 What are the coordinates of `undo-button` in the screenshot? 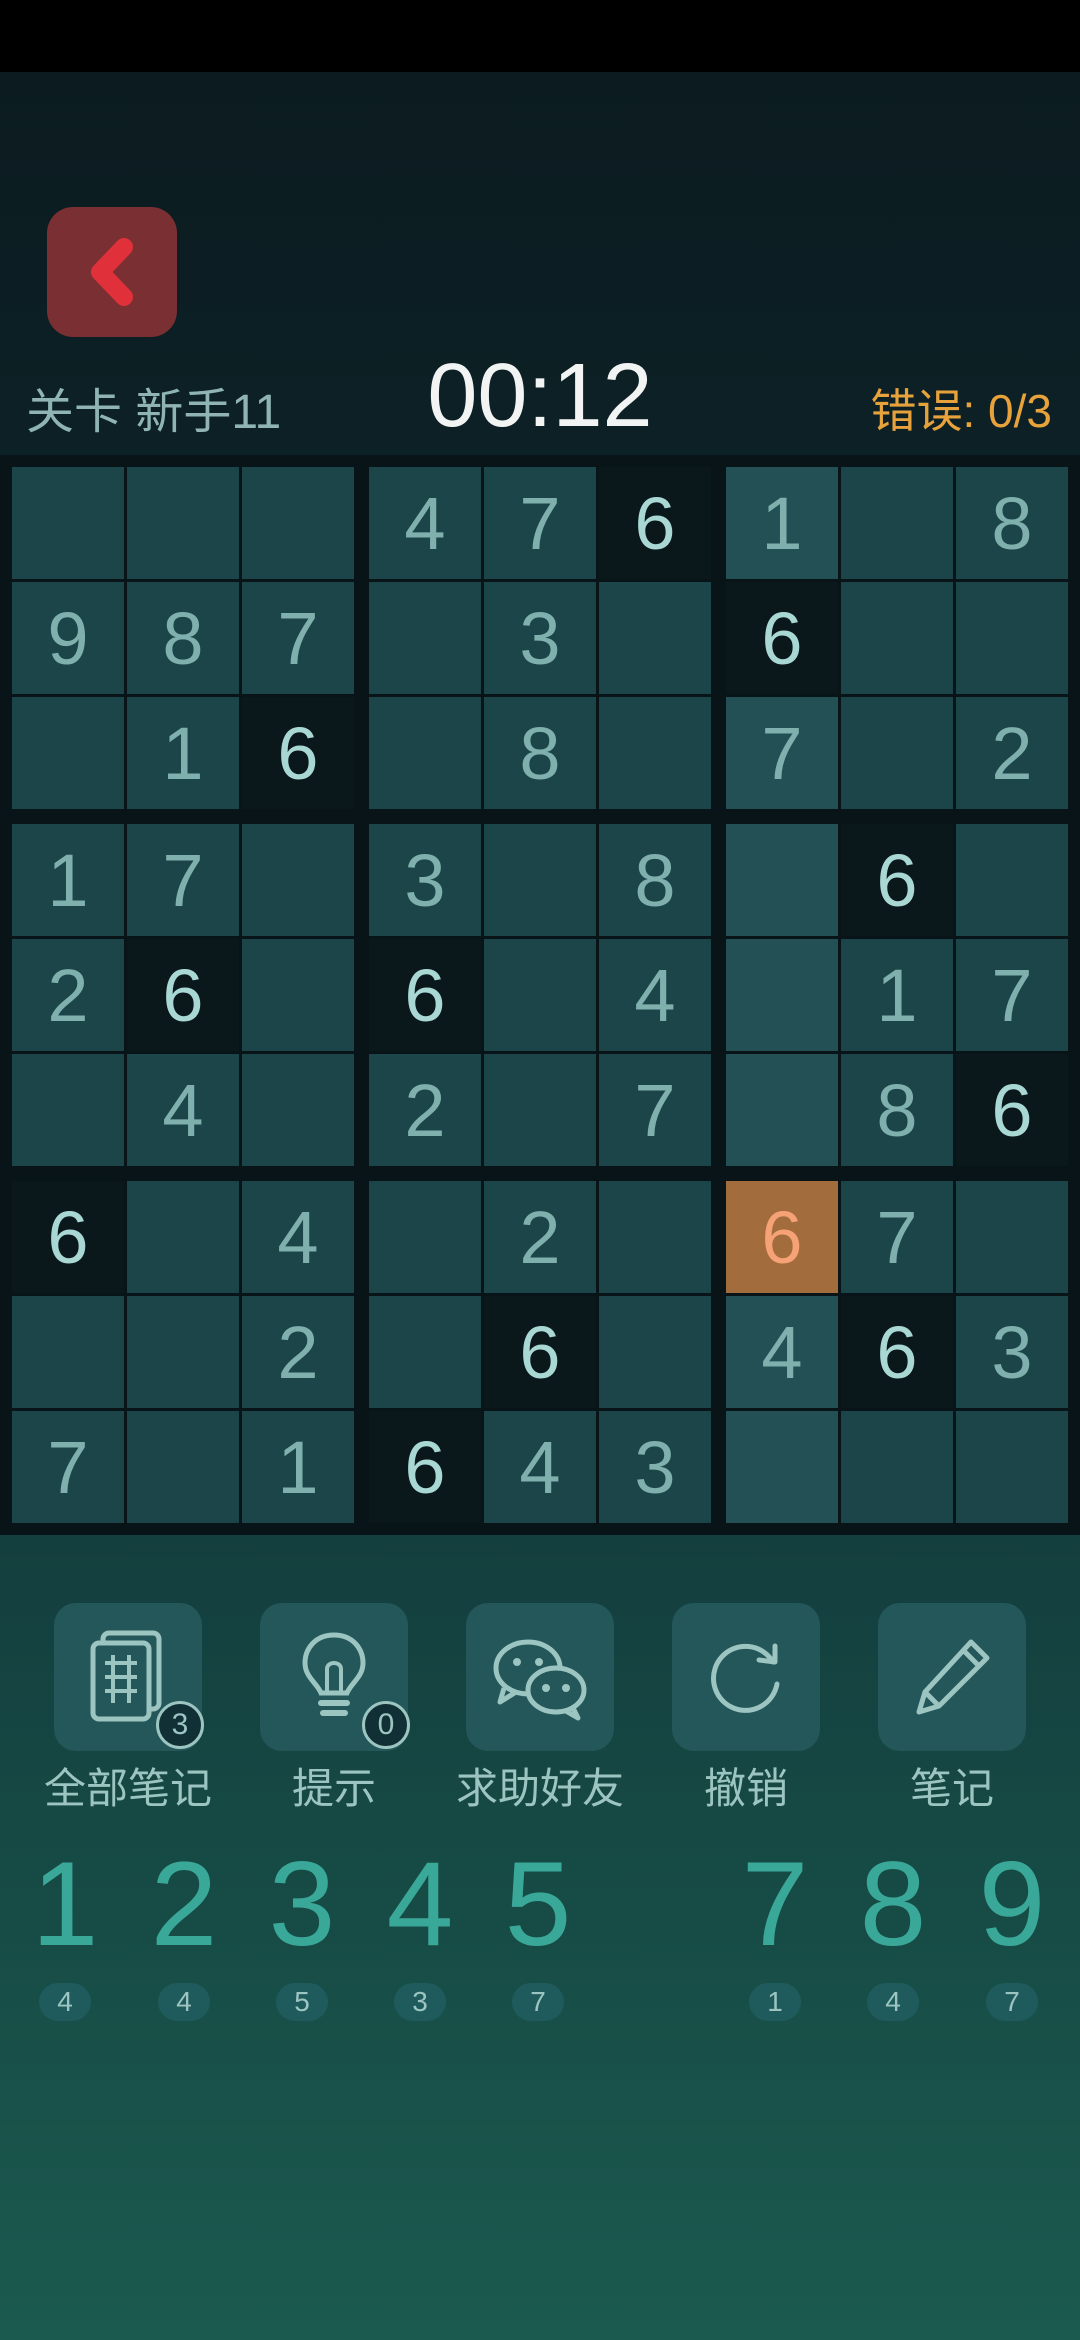 It's located at (746, 1677).